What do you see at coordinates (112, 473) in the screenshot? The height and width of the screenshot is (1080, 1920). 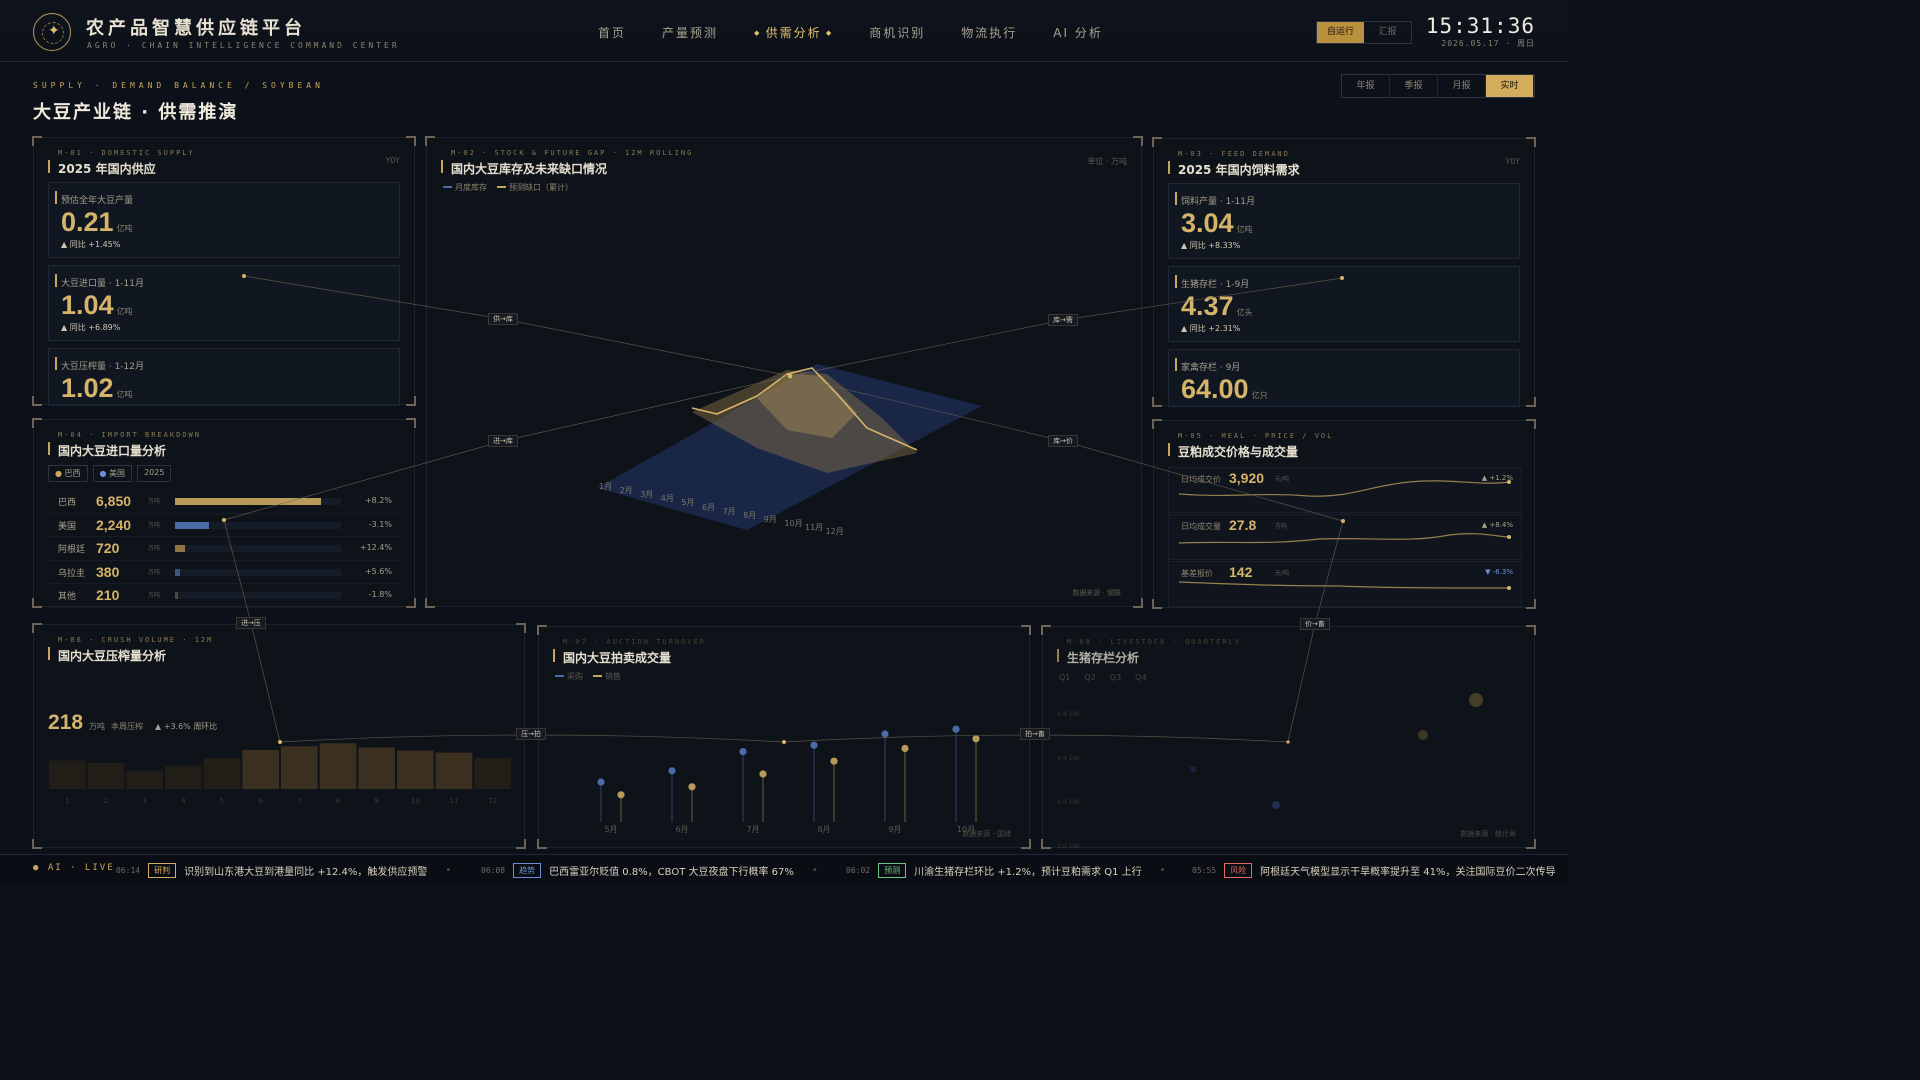 I see `filter-usa: ● 美国` at bounding box center [112, 473].